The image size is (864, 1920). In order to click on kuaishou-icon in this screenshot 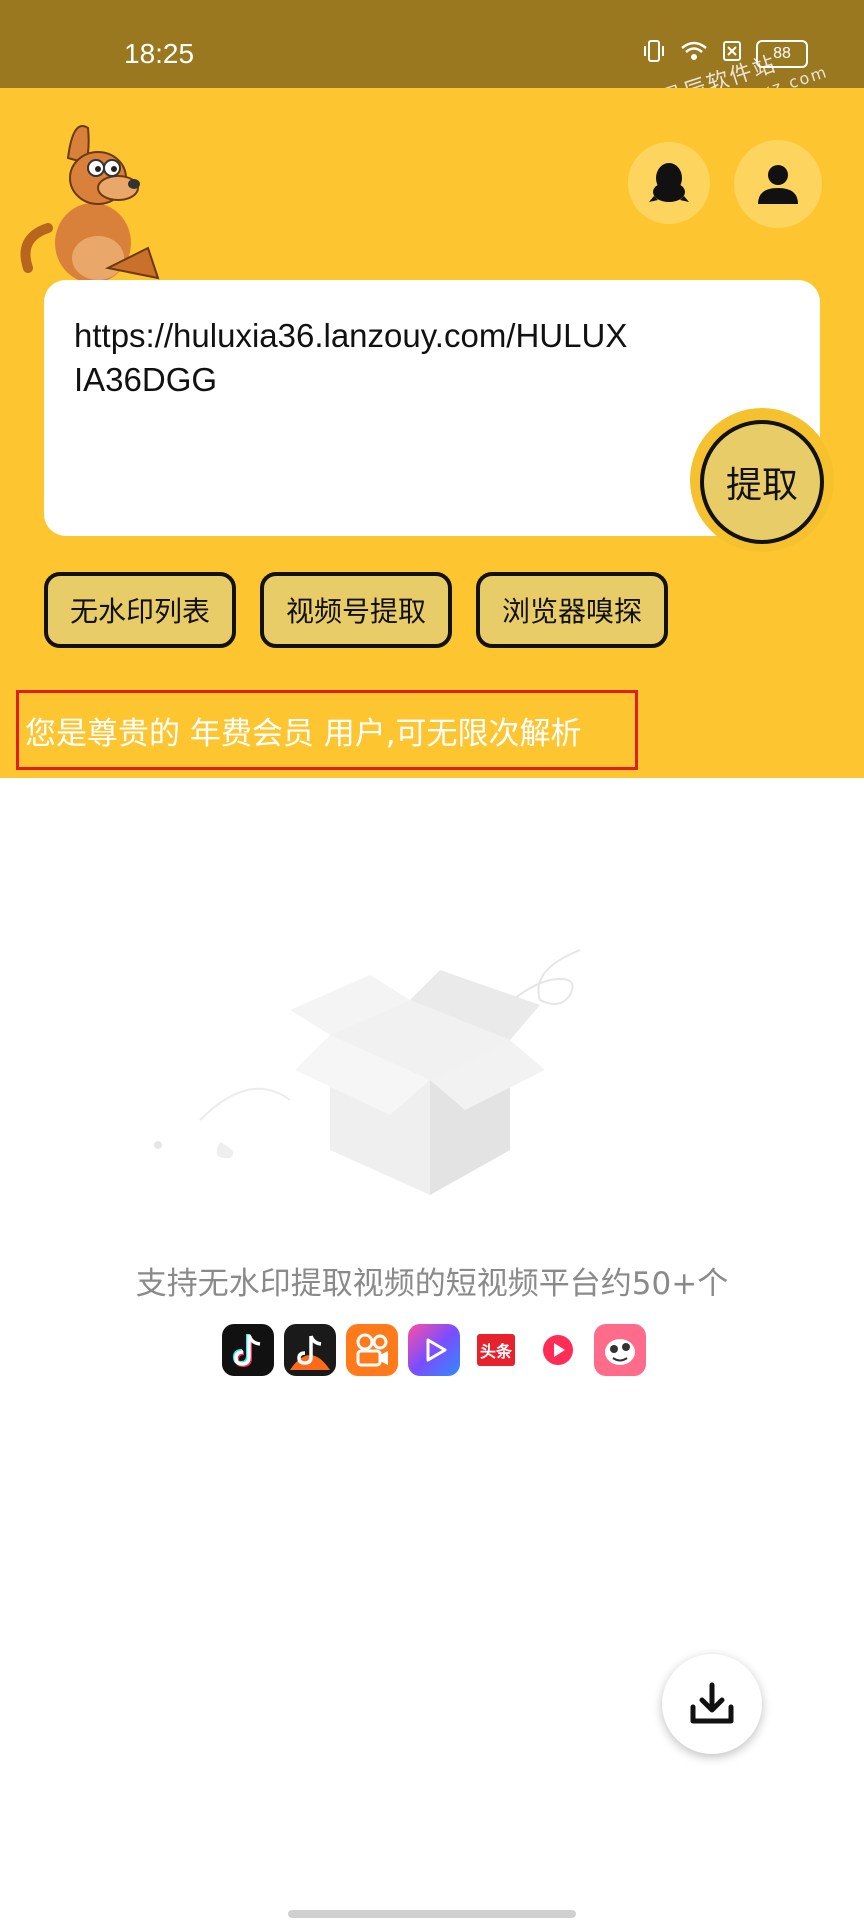, I will do `click(372, 1350)`.